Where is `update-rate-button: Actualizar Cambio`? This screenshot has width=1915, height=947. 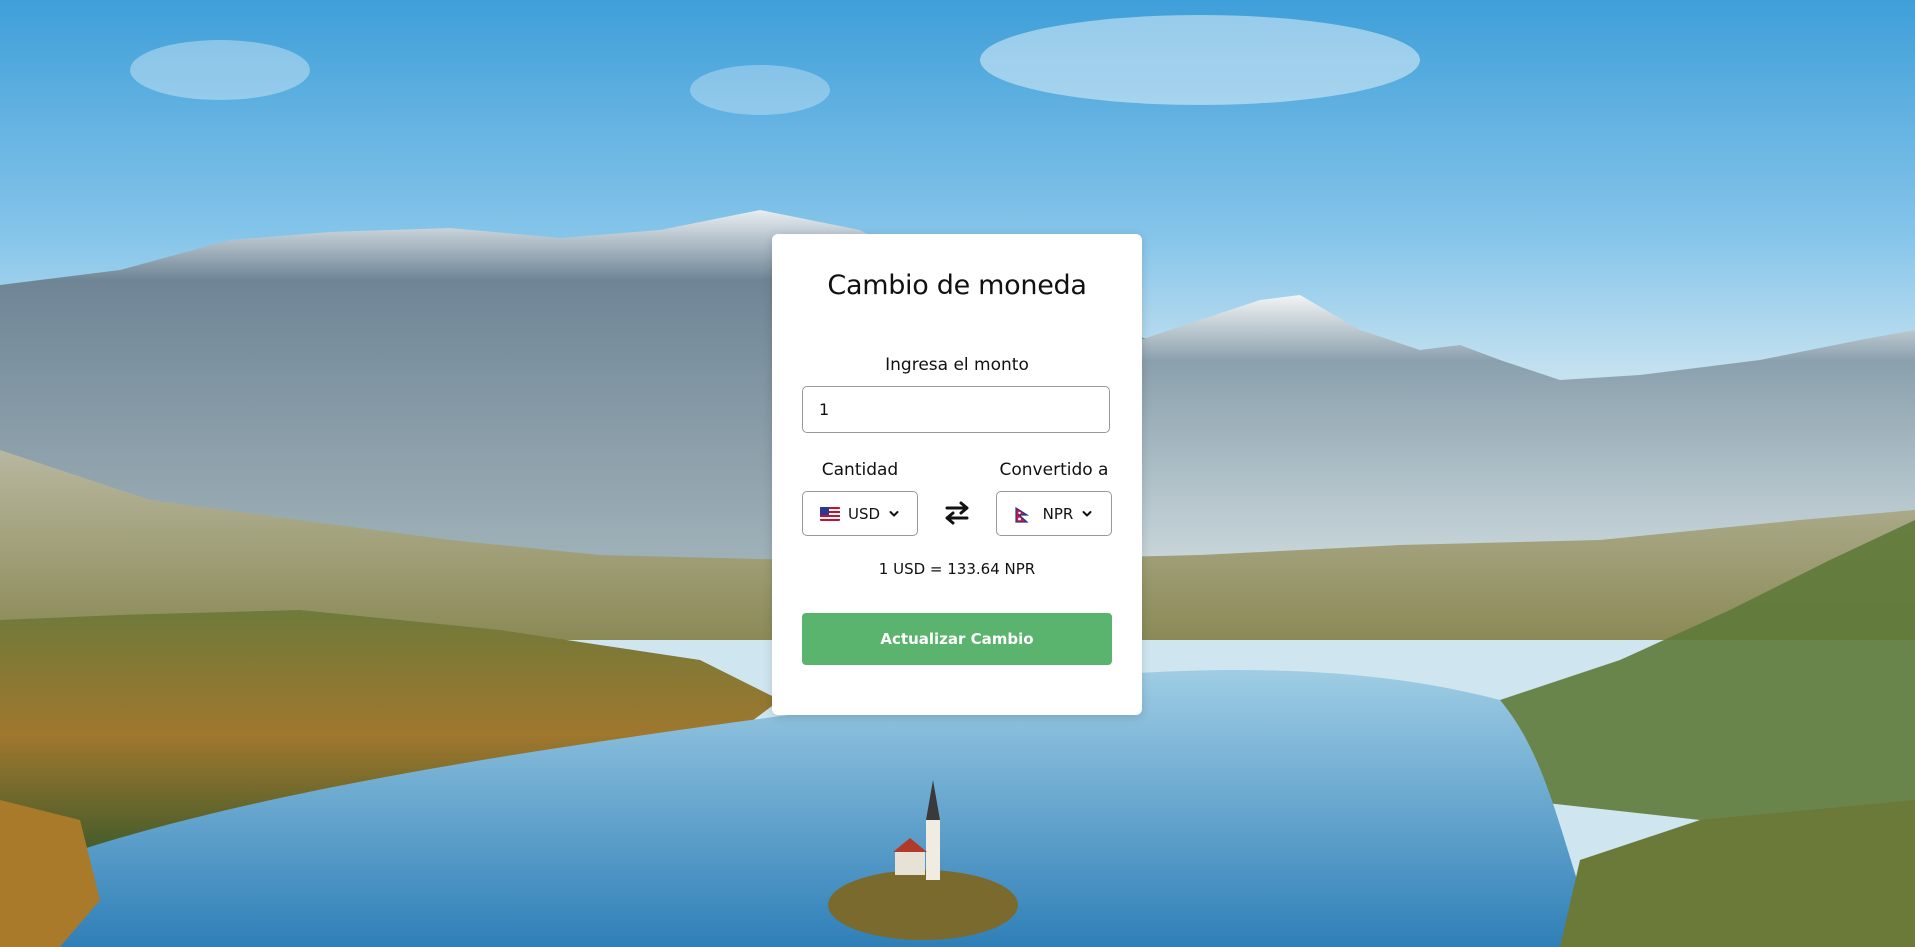 update-rate-button: Actualizar Cambio is located at coordinates (957, 639).